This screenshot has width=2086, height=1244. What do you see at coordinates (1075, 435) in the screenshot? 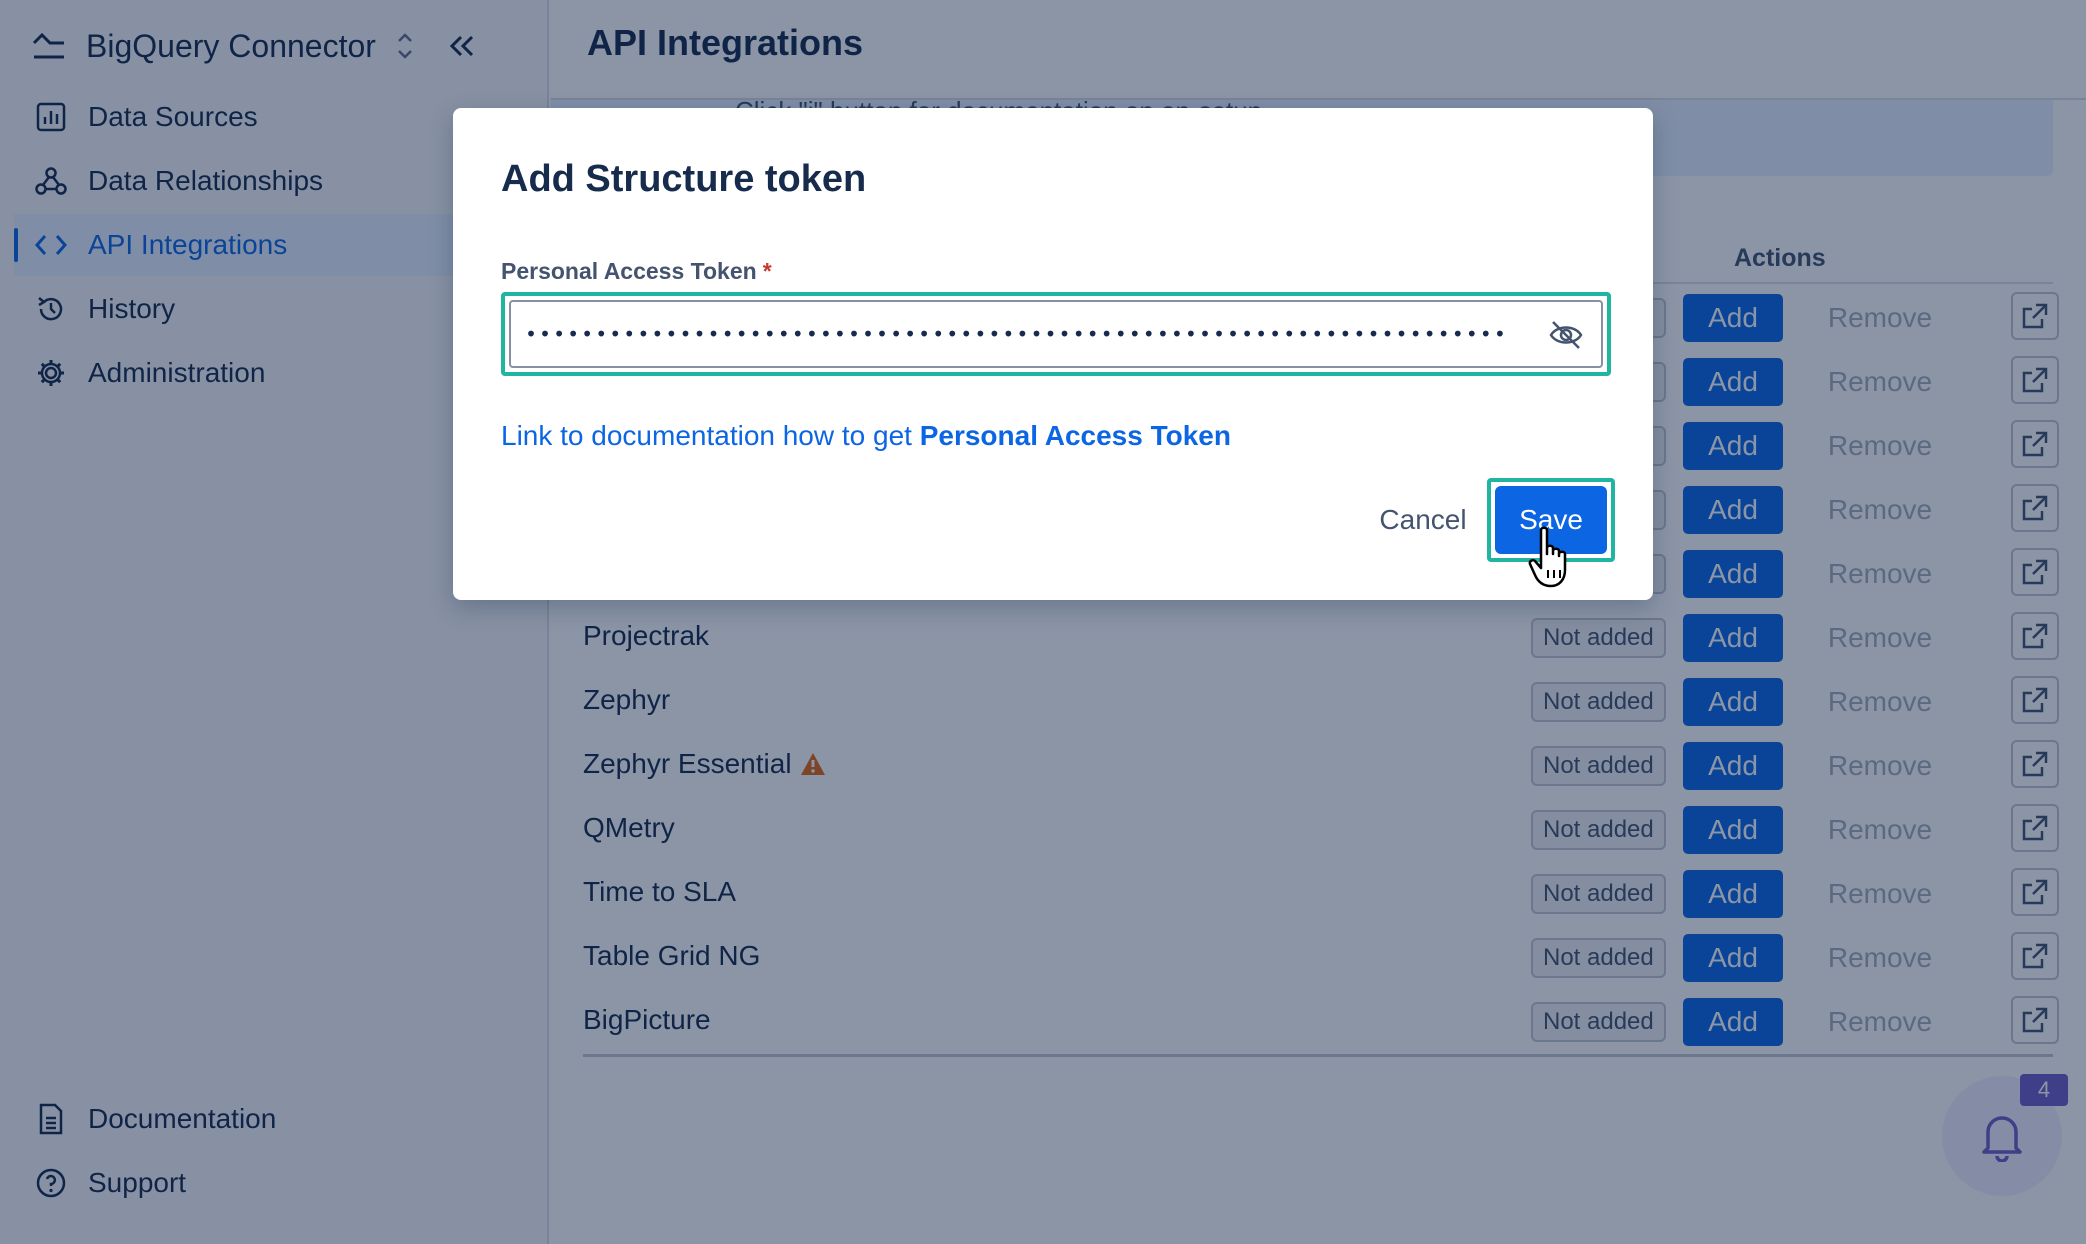
I see `doc-link-bold: Personal Access Token` at bounding box center [1075, 435].